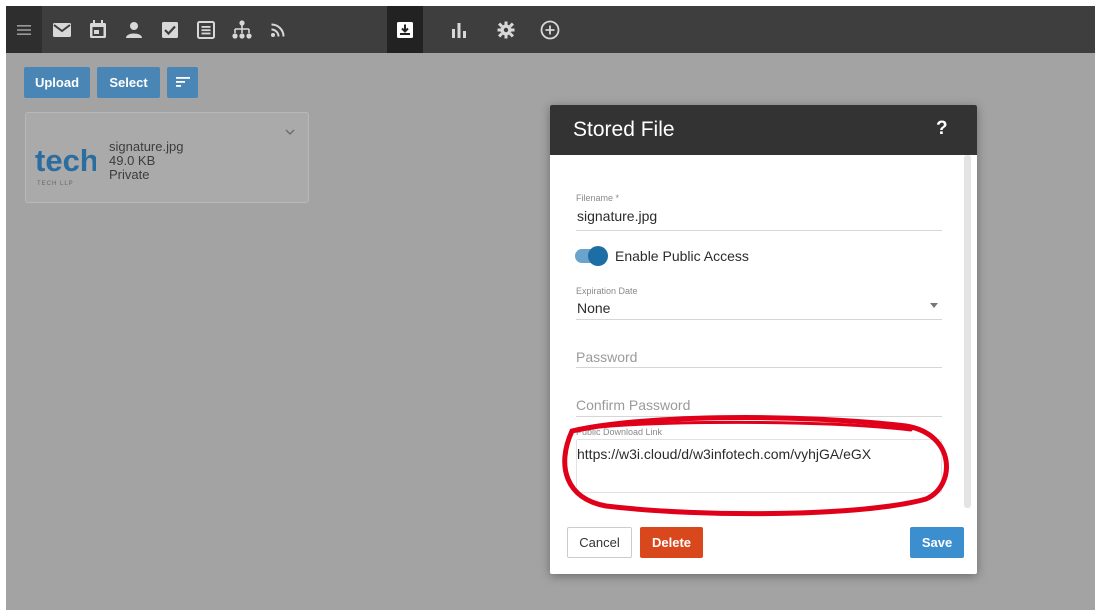 The width and height of the screenshot is (1095, 613). Describe the element at coordinates (593, 308) in the screenshot. I see `expiration-select: None` at that location.